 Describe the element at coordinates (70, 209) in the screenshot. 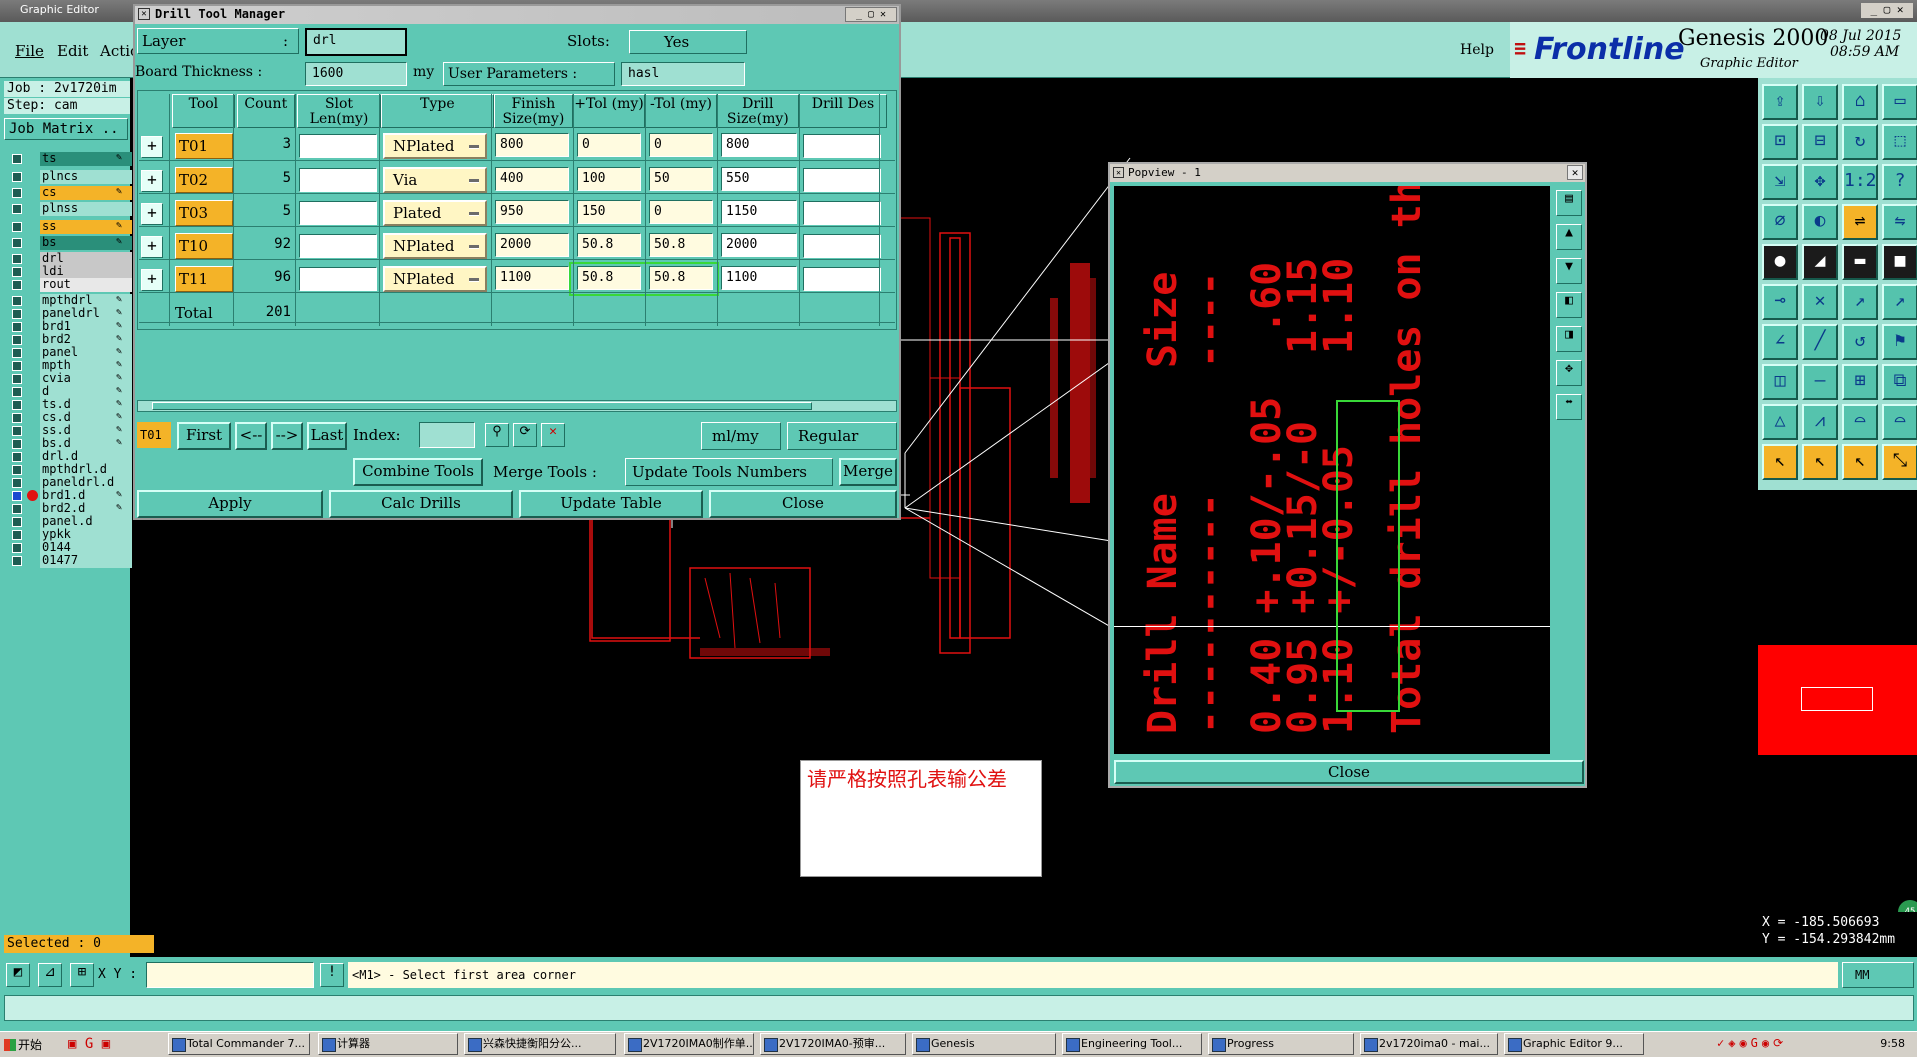

I see `layer-row: plnss` at that location.